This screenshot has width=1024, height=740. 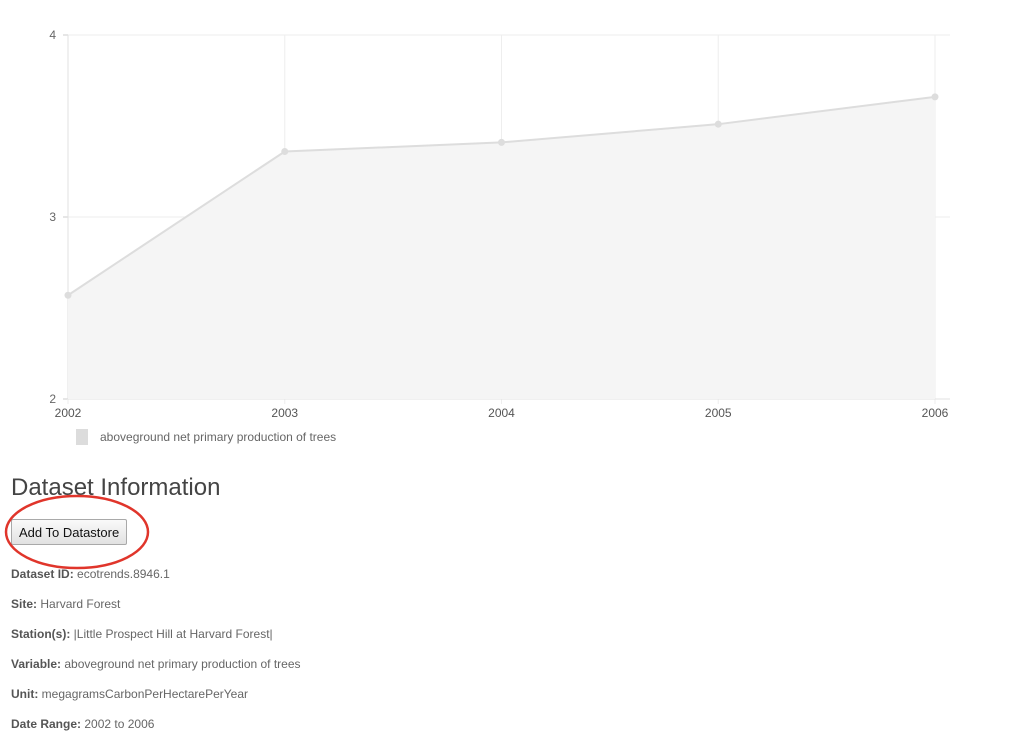 What do you see at coordinates (66, 604) in the screenshot?
I see `info-site: Site: Harvard Forest` at bounding box center [66, 604].